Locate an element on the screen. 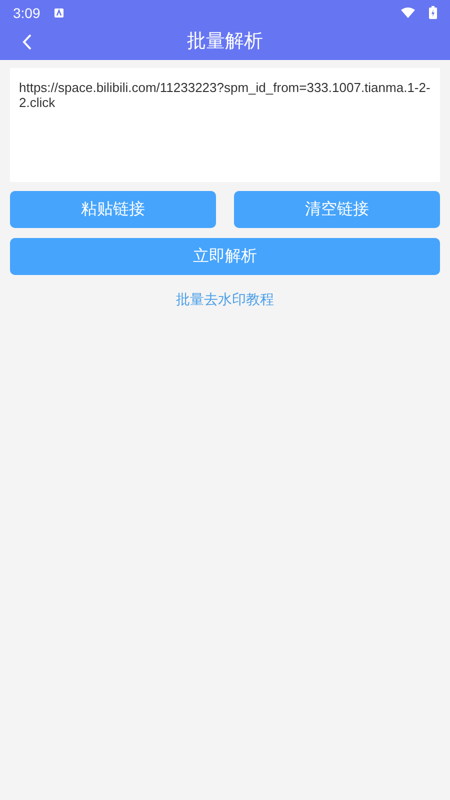 The height and width of the screenshot is (800, 450). notification-icon is located at coordinates (59, 13).